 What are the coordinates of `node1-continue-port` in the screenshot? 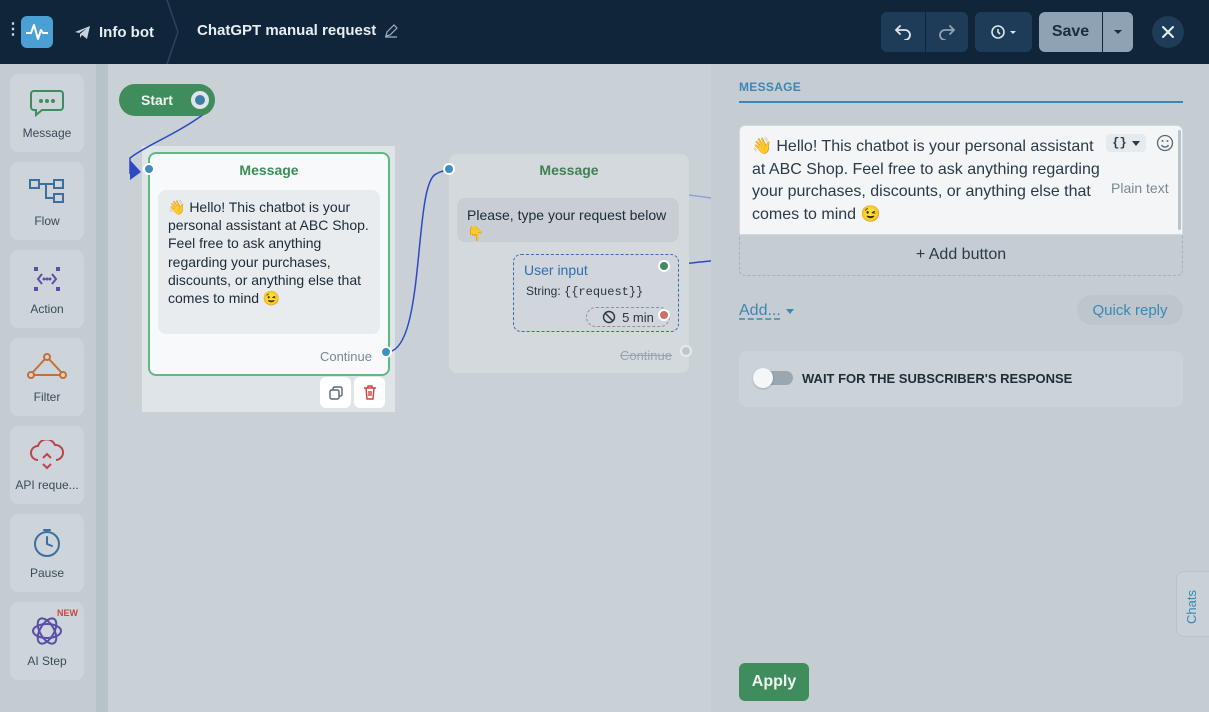 It's located at (386, 352).